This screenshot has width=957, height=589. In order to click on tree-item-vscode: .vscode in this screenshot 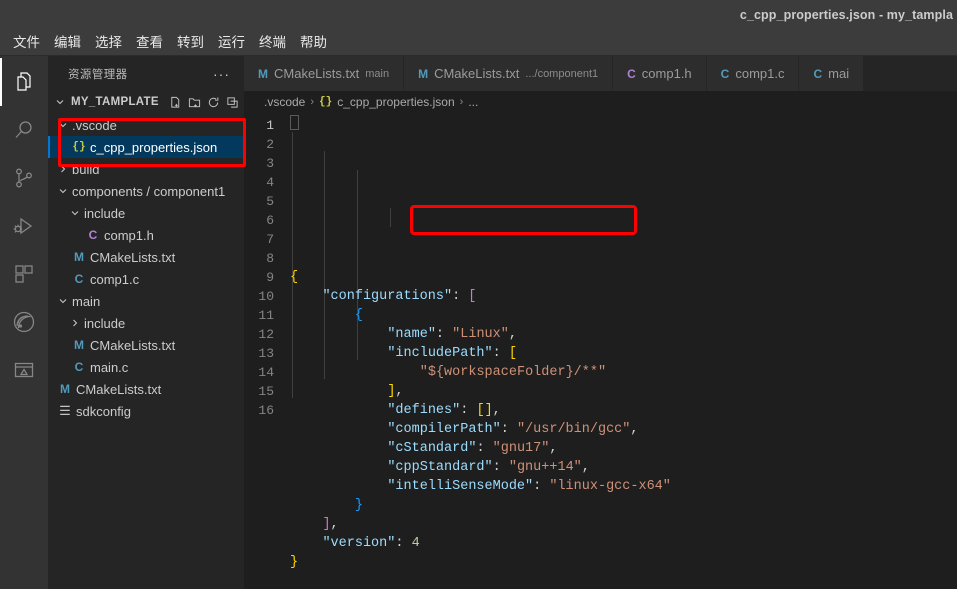, I will do `click(146, 125)`.